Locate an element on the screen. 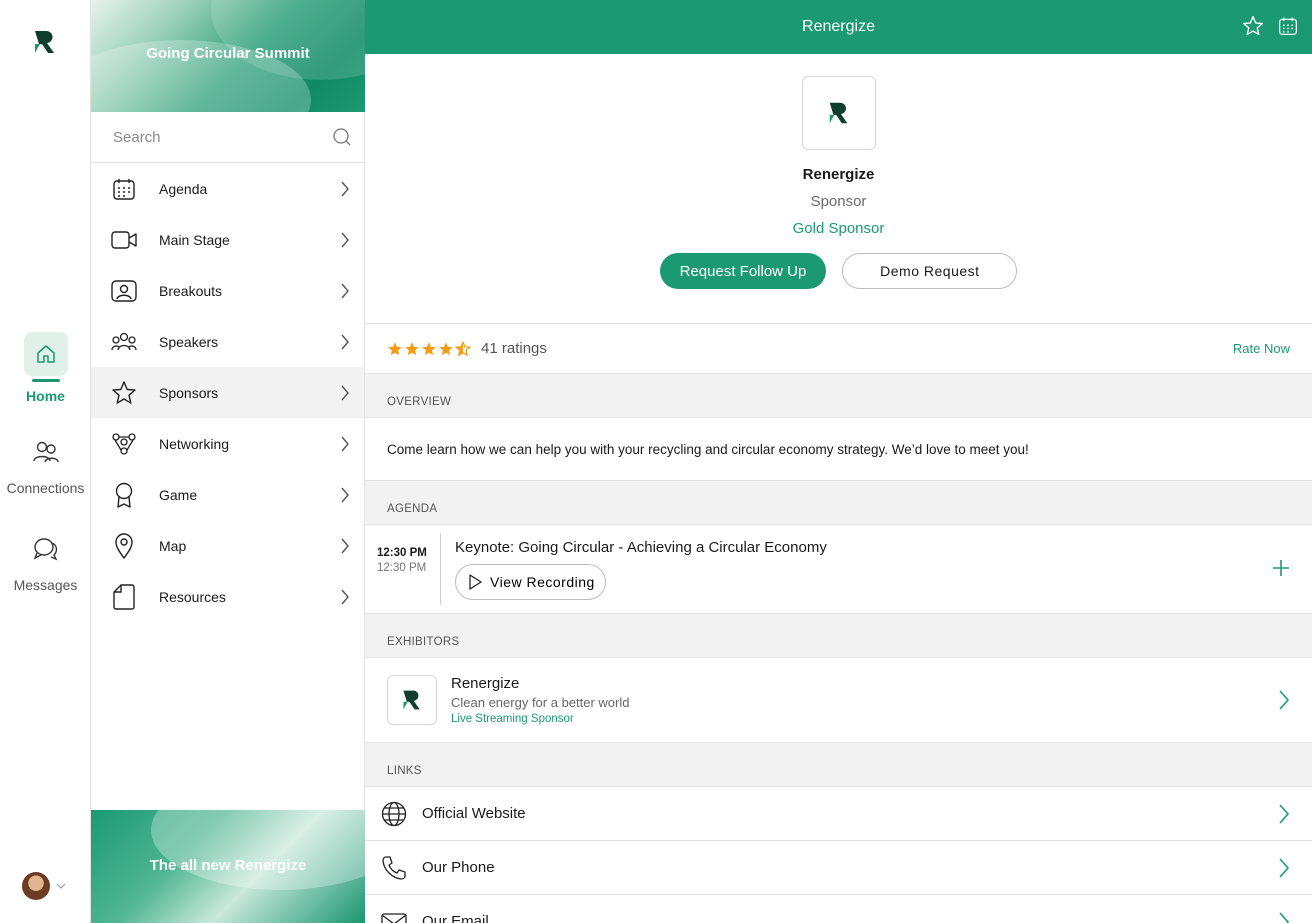 The image size is (1312, 923). sidebar-item-label: Sponsors is located at coordinates (189, 392).